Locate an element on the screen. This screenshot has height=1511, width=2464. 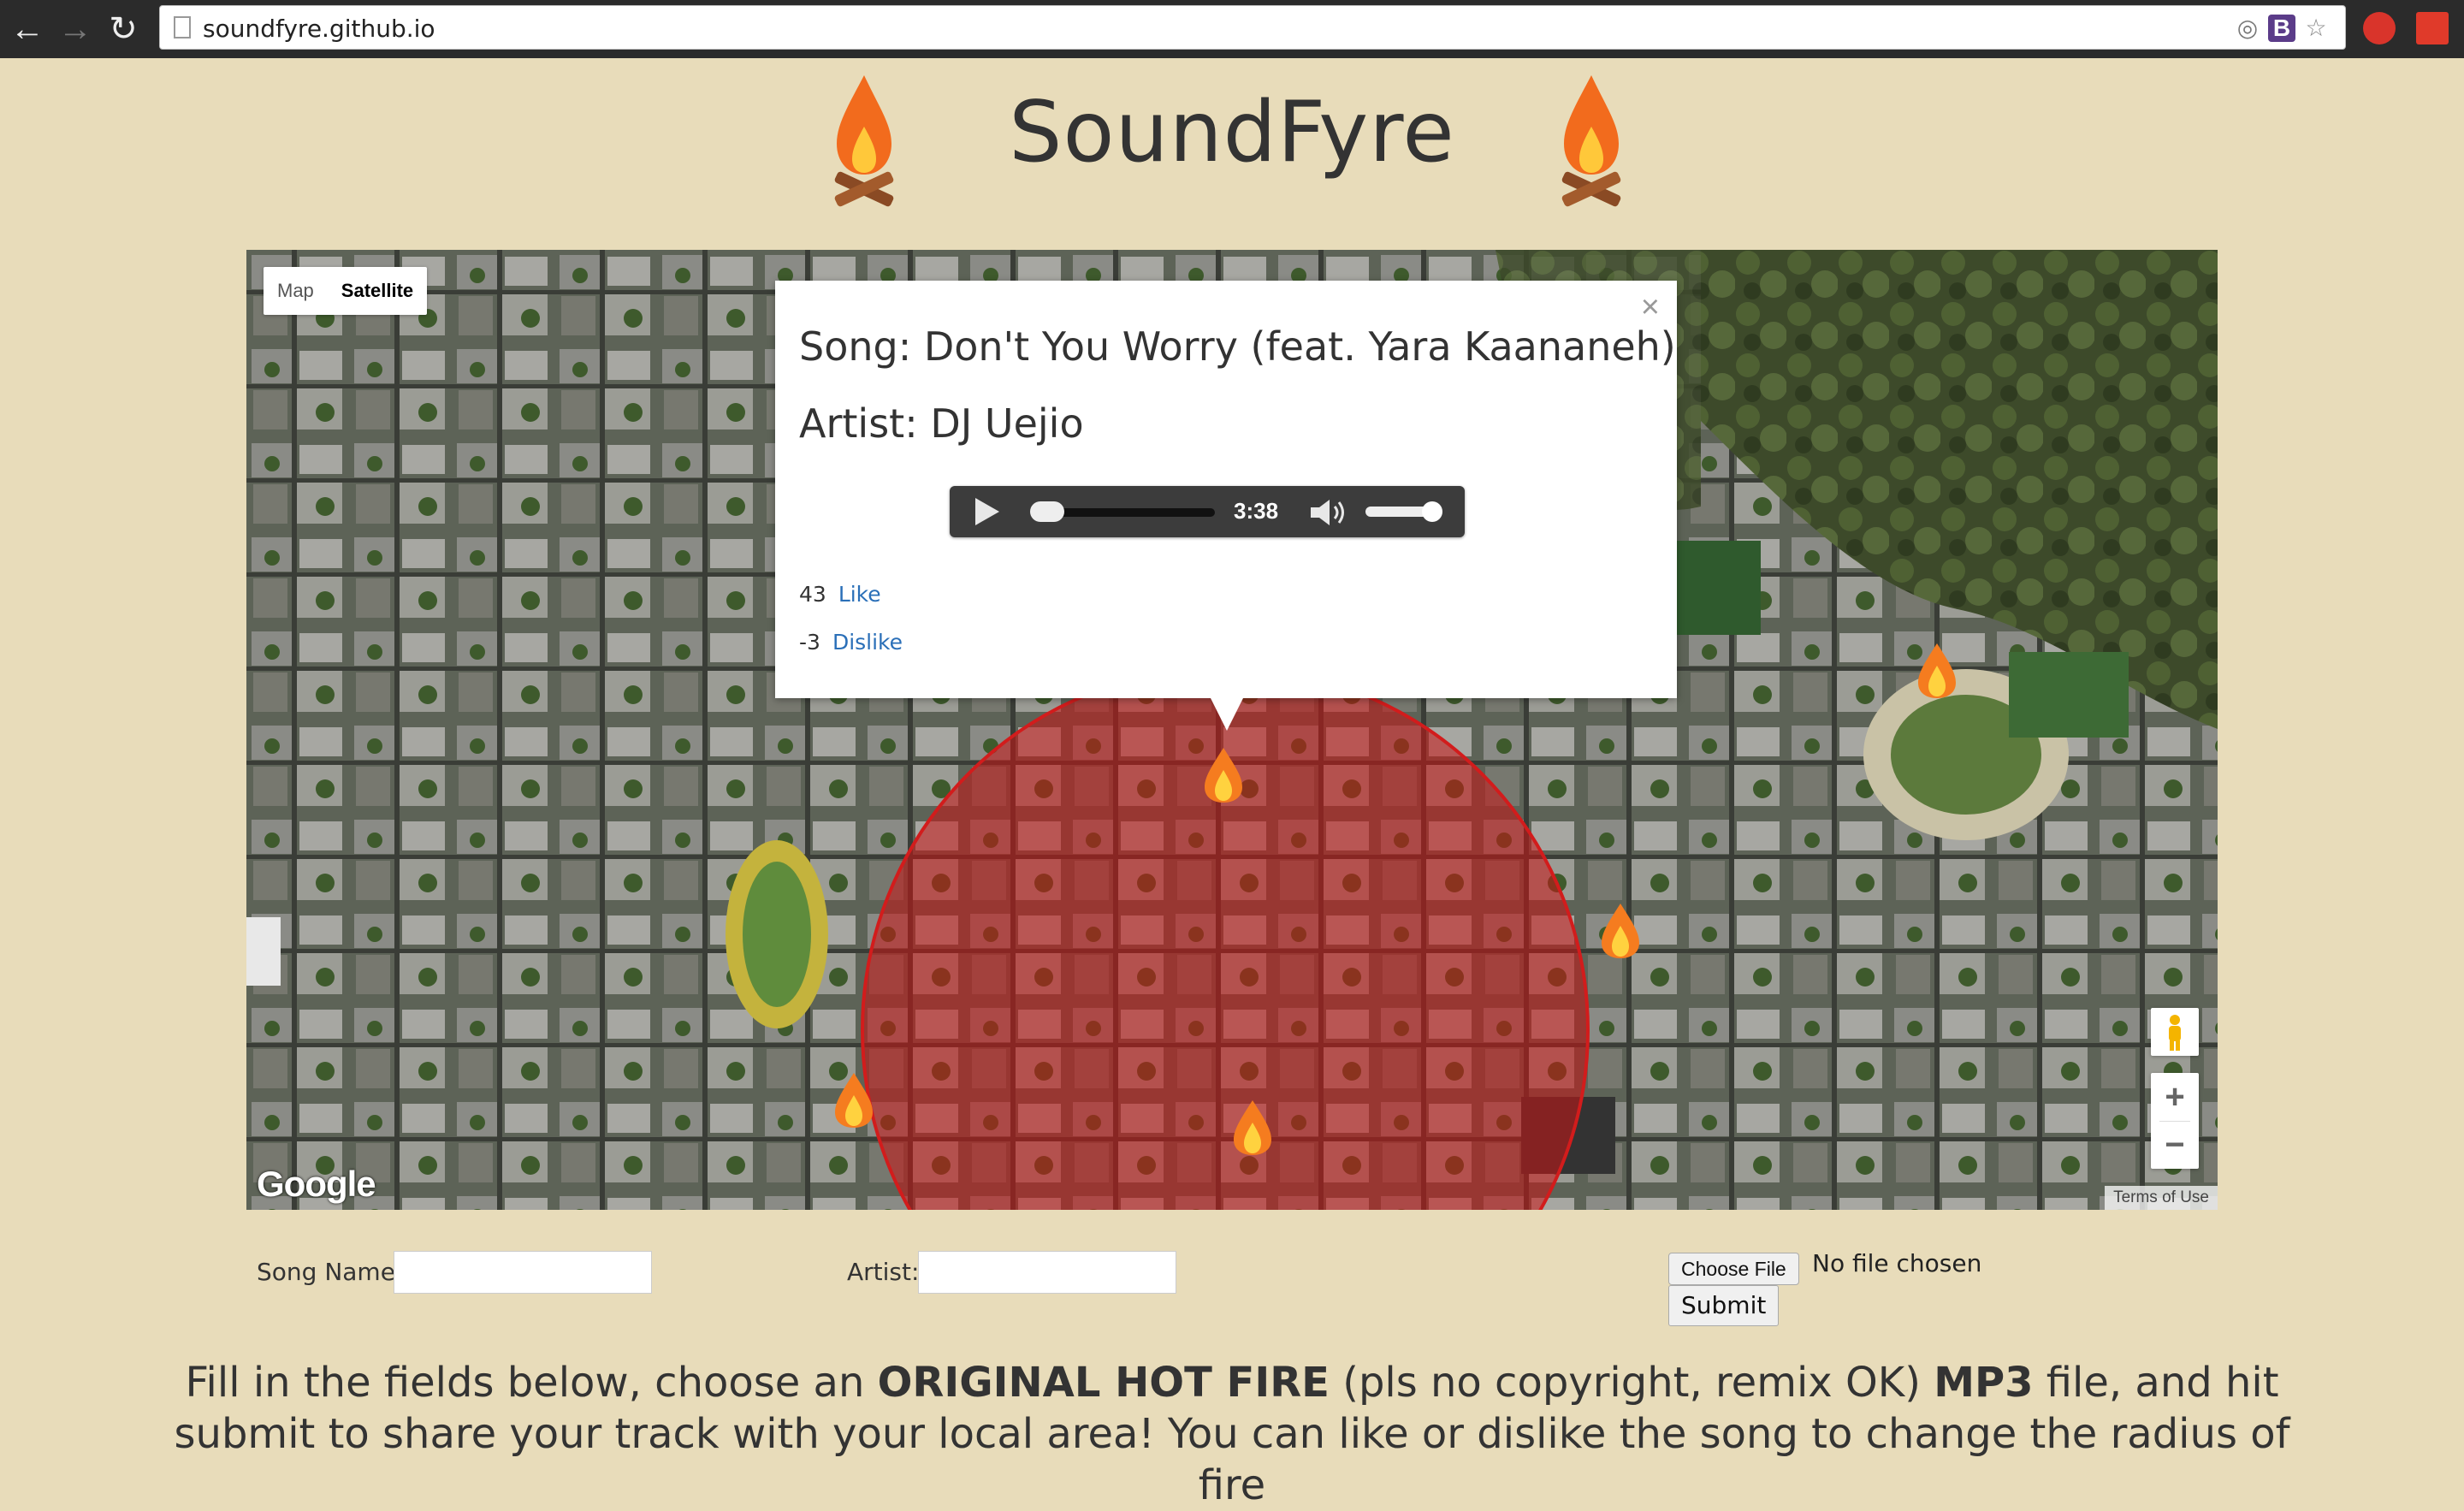
map-type-map-button: Map is located at coordinates (296, 291).